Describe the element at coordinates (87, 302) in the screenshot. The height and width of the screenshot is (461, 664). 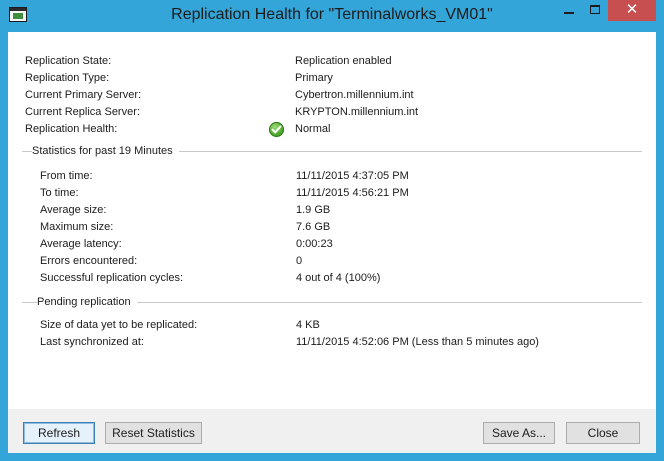
I see `pending-group-title: Pending replication` at that location.